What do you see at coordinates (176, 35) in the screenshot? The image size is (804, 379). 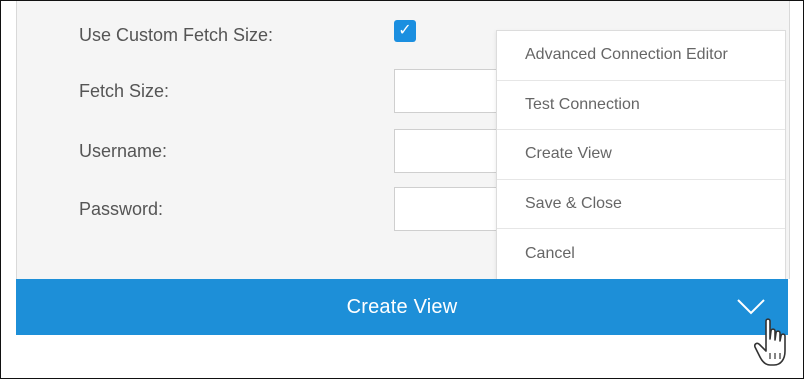 I see `custom-fetch-size-label: Use Custom Fetch Size:` at bounding box center [176, 35].